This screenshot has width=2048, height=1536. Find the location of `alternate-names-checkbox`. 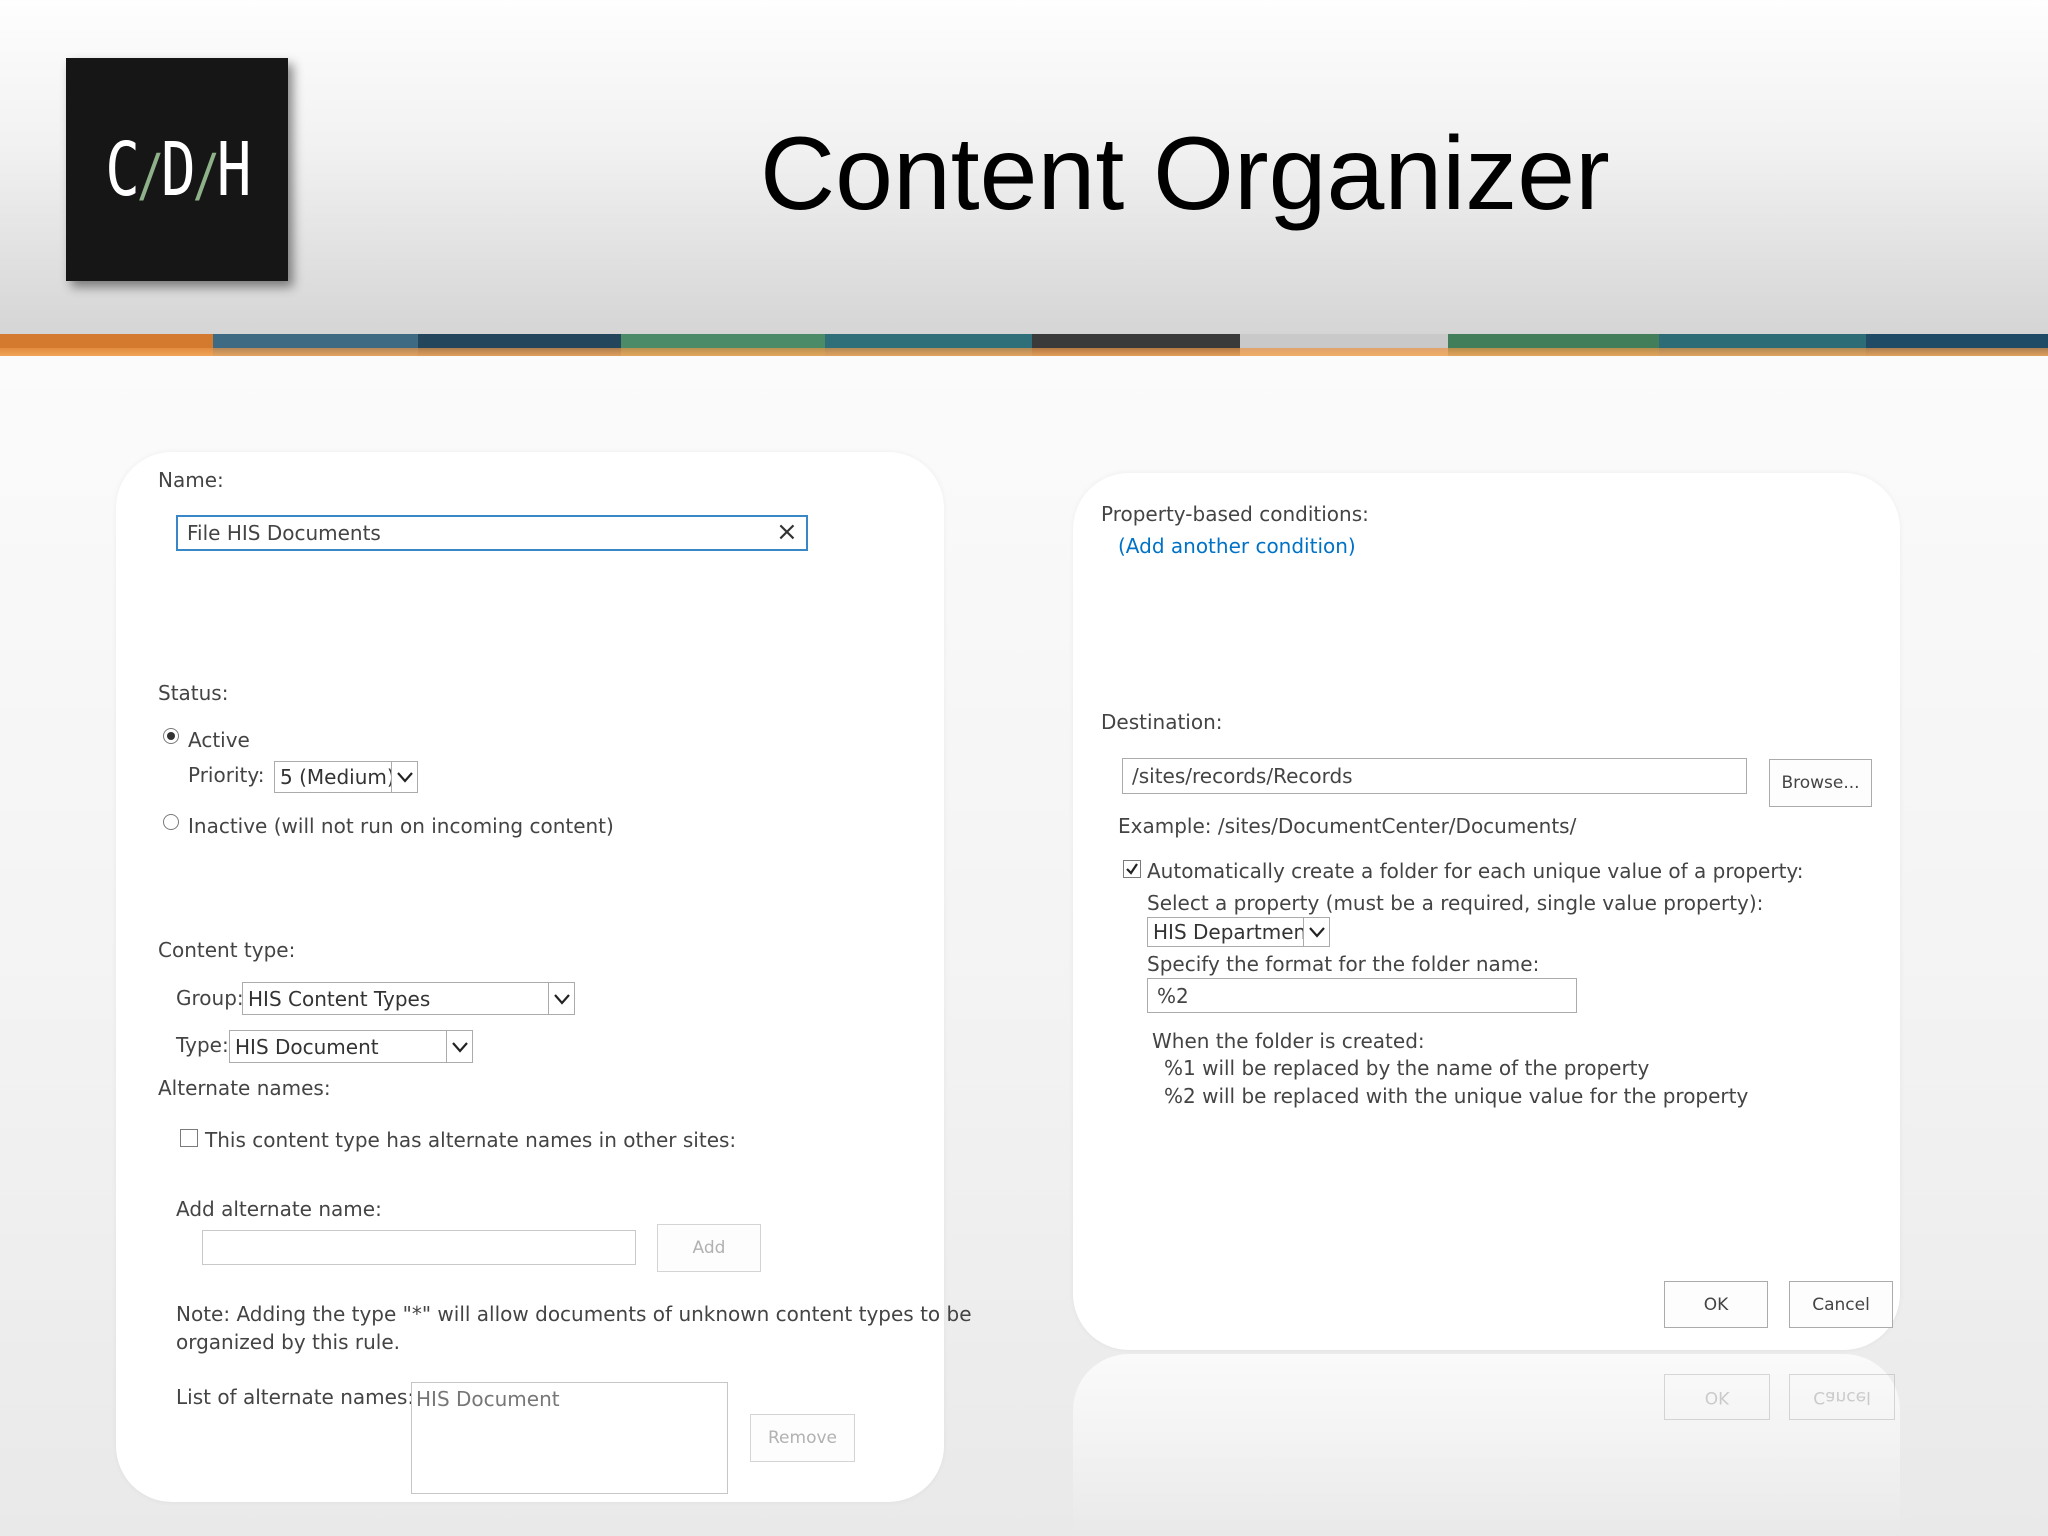

alternate-names-checkbox is located at coordinates (189, 1138).